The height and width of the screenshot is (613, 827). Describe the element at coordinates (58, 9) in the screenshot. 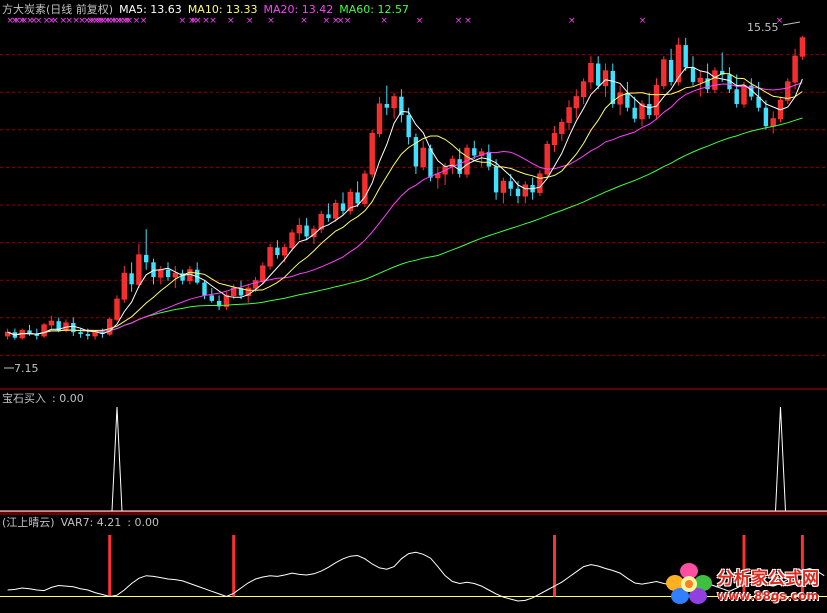

I see `stock-name: 方大炭素(日线 前复权)` at that location.